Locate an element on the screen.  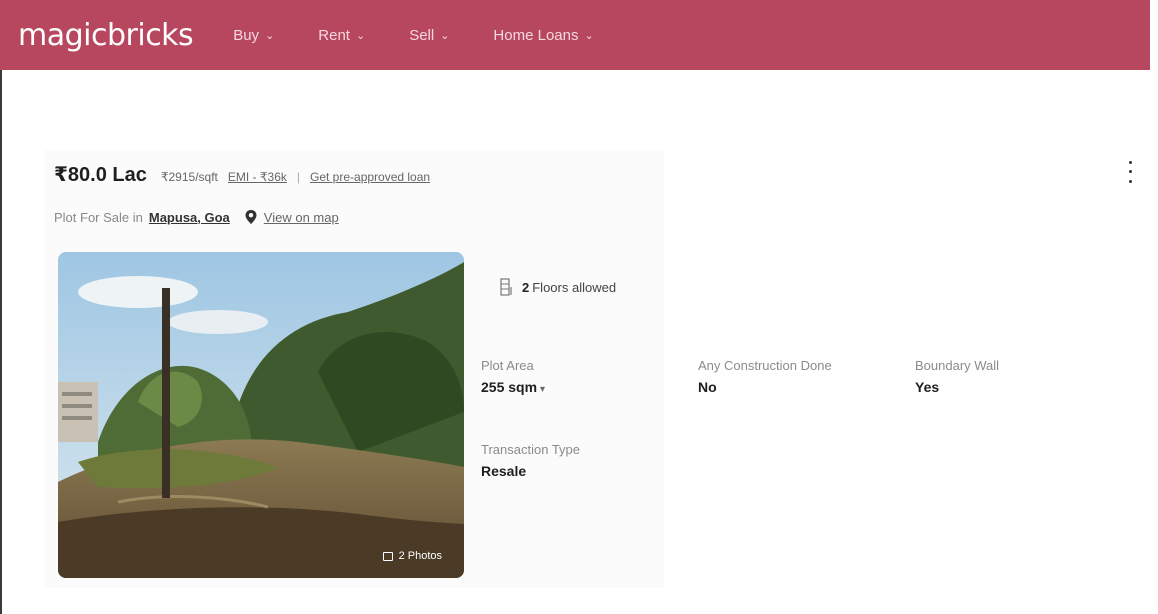
main-nav: Buy ⌄ Rent ⌄ Sell ⌄ Home Loans ⌄ is located at coordinates (435, 35).